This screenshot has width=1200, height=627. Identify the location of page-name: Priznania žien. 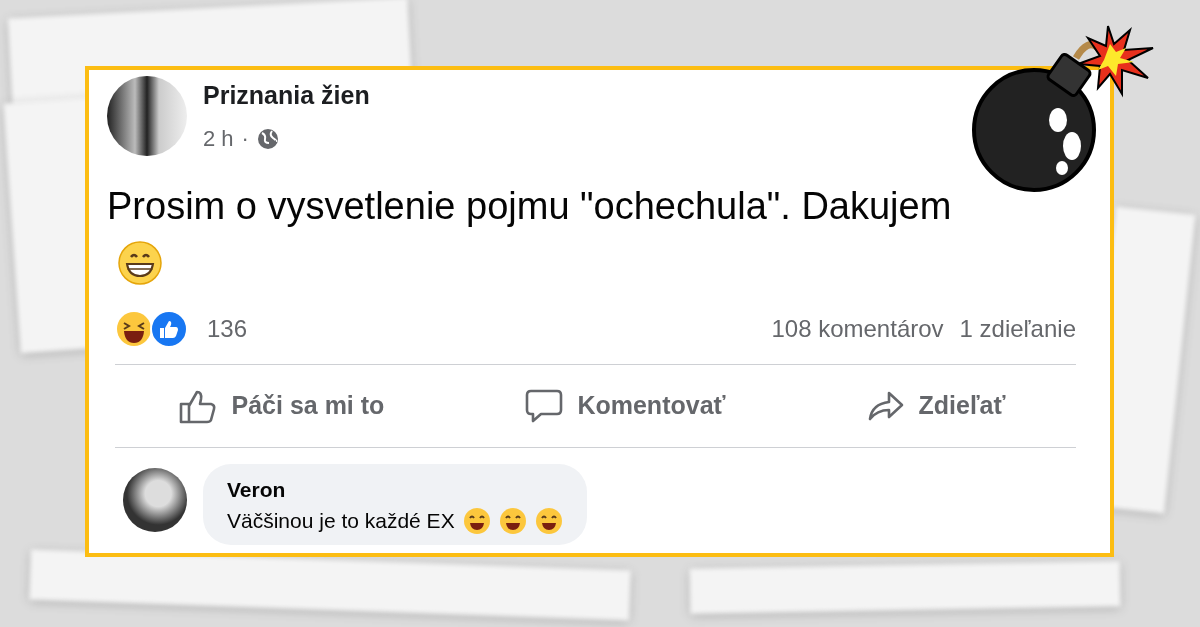
(286, 95).